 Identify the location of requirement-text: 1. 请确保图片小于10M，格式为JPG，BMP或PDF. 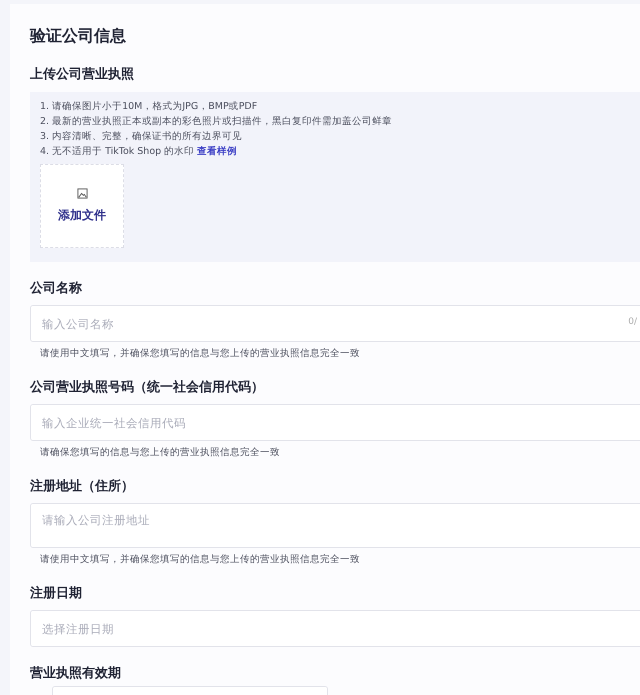
(149, 107).